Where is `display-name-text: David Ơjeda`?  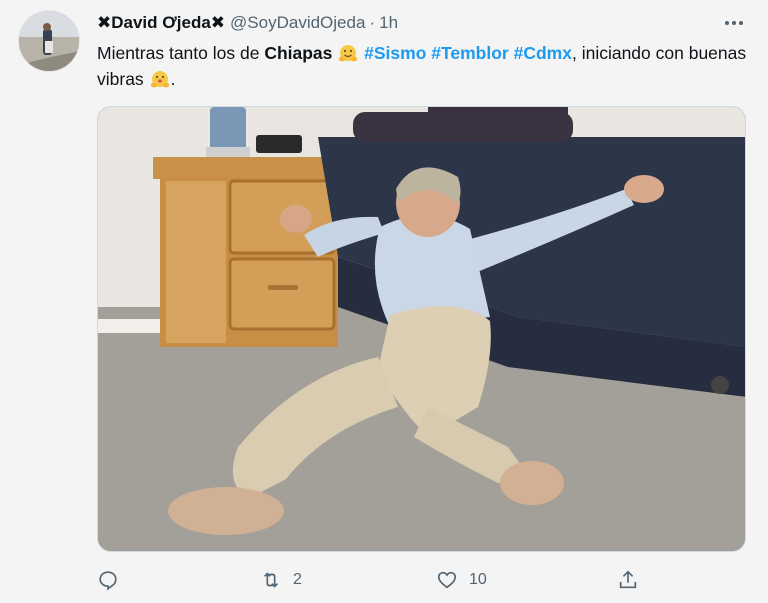 display-name-text: David Ơjeda is located at coordinates (161, 22).